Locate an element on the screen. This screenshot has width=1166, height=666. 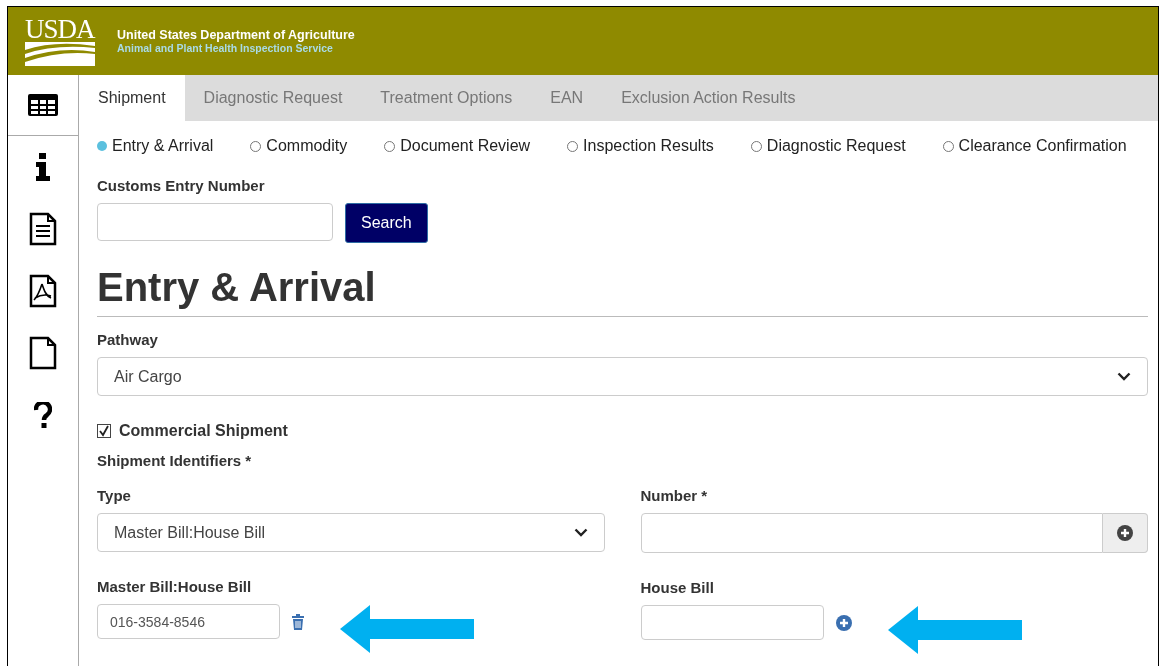
section-label: Shipment Identifiers * is located at coordinates (175, 460).